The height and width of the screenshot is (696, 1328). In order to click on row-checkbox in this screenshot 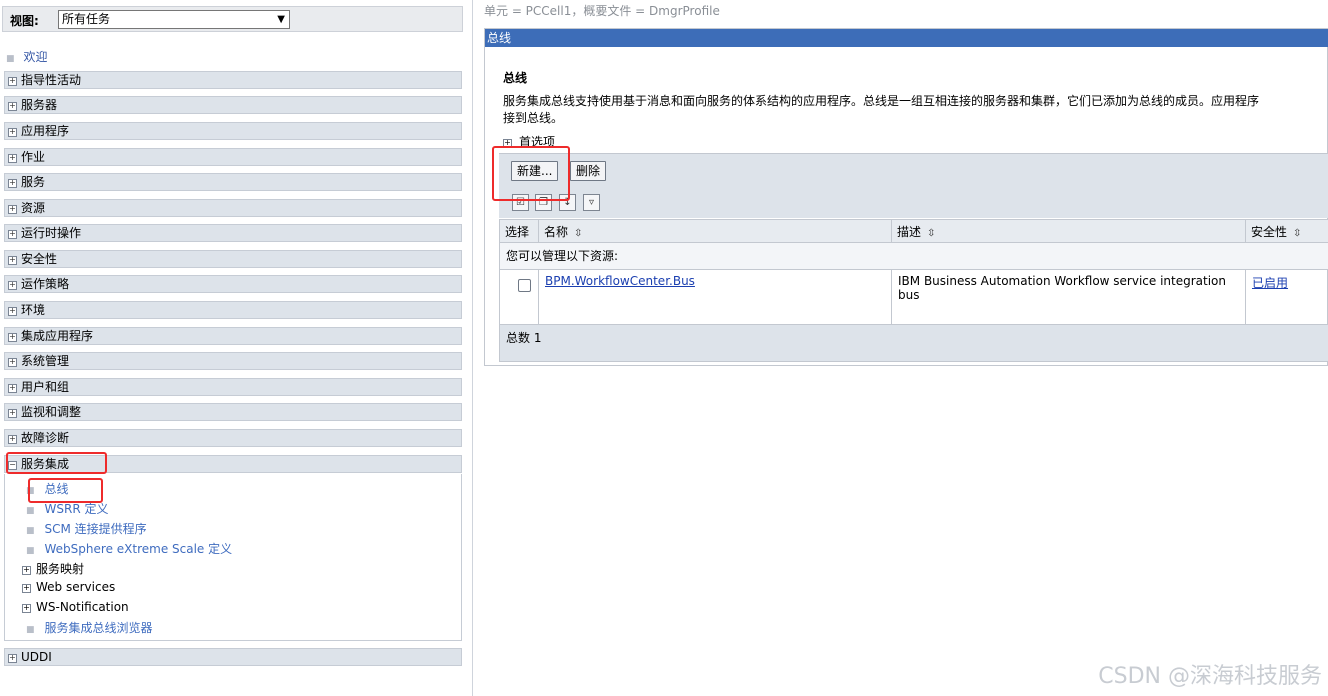, I will do `click(524, 285)`.